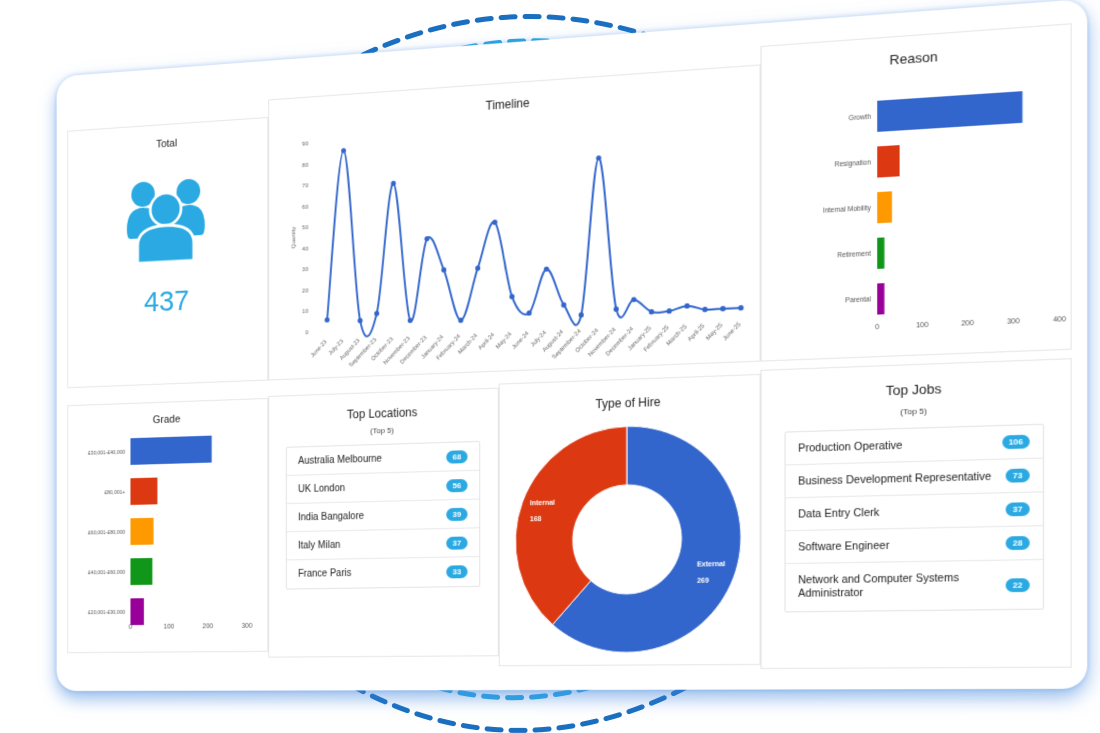  Describe the element at coordinates (457, 456) in the screenshot. I see `count-badge: 68` at that location.